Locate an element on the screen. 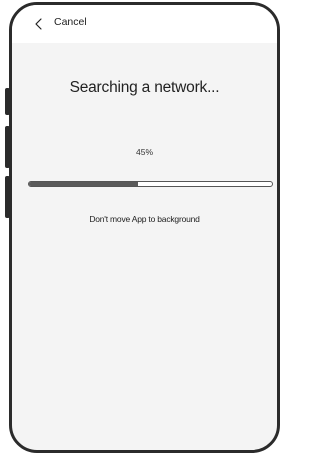 The width and height of the screenshot is (320, 457). background-warning-text: Don't move App to background is located at coordinates (144, 219).